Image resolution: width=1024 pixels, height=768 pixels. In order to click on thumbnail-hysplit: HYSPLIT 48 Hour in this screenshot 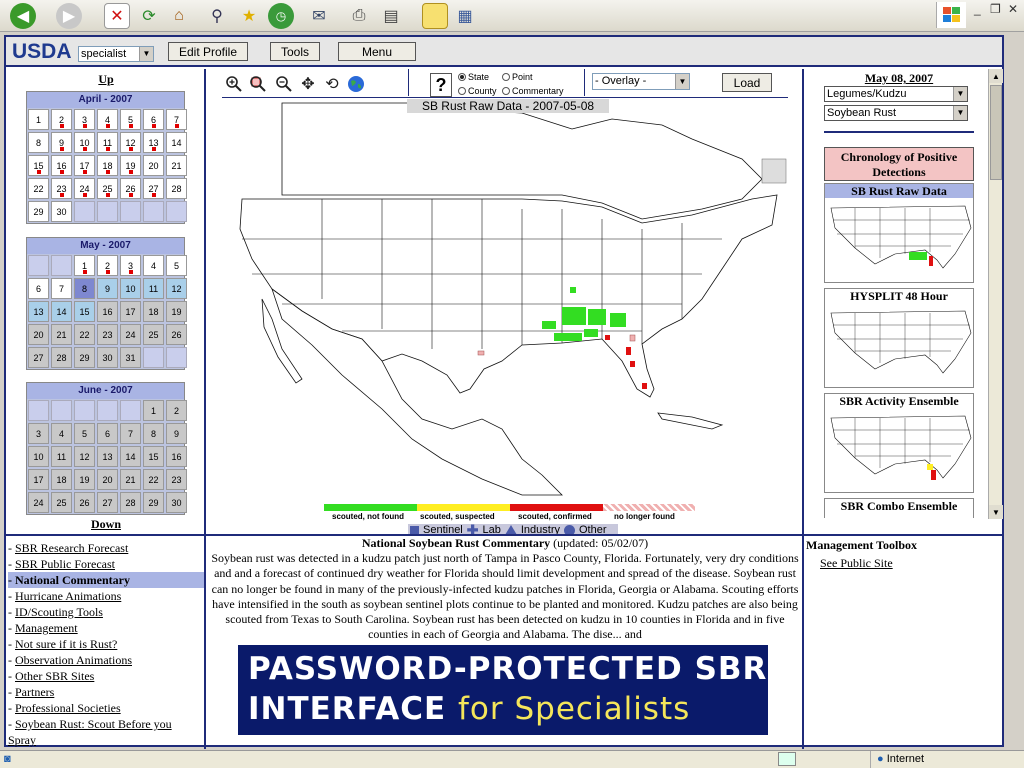, I will do `click(899, 338)`.